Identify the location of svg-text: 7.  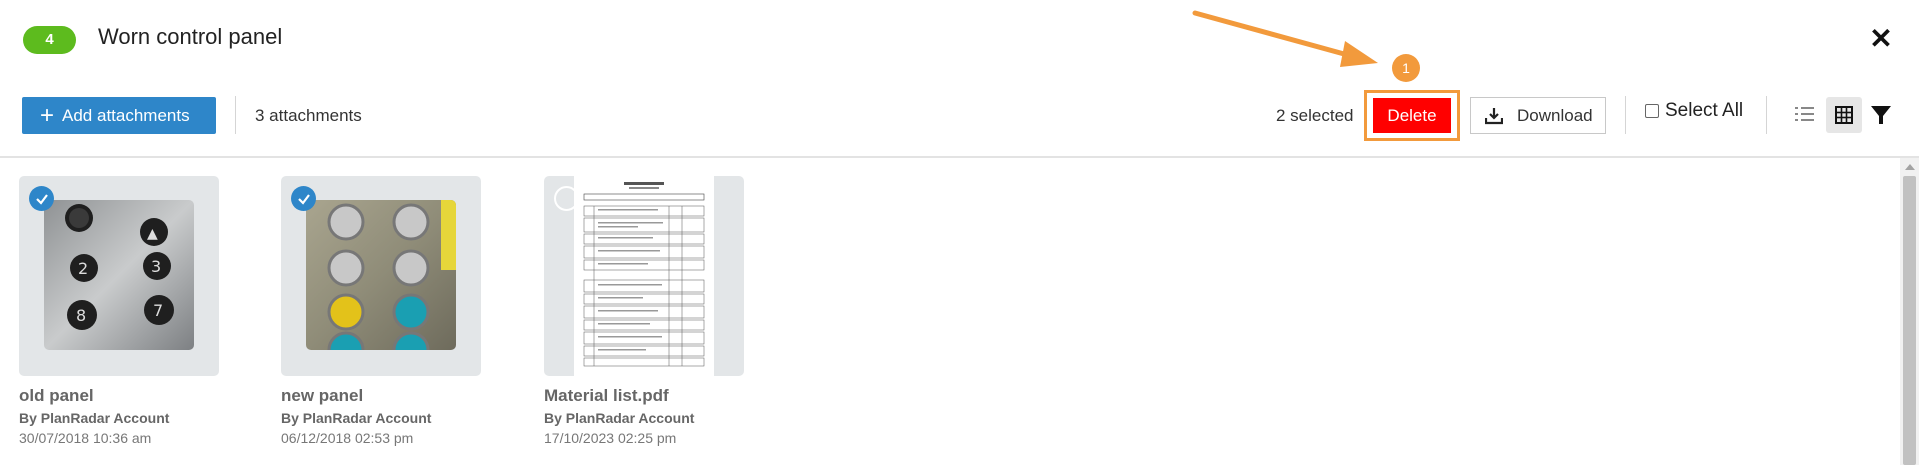
(158, 310).